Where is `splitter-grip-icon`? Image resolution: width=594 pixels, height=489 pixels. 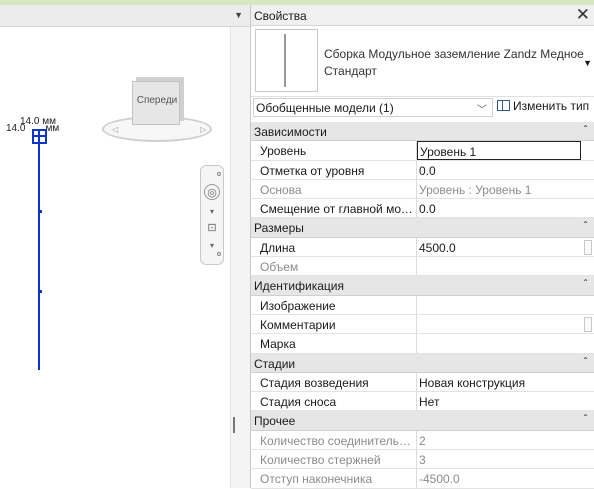
splitter-grip-icon is located at coordinates (234, 425).